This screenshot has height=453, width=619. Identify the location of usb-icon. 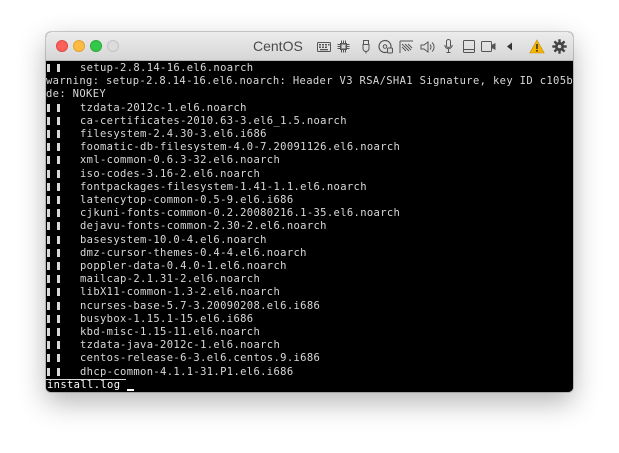
(365, 46).